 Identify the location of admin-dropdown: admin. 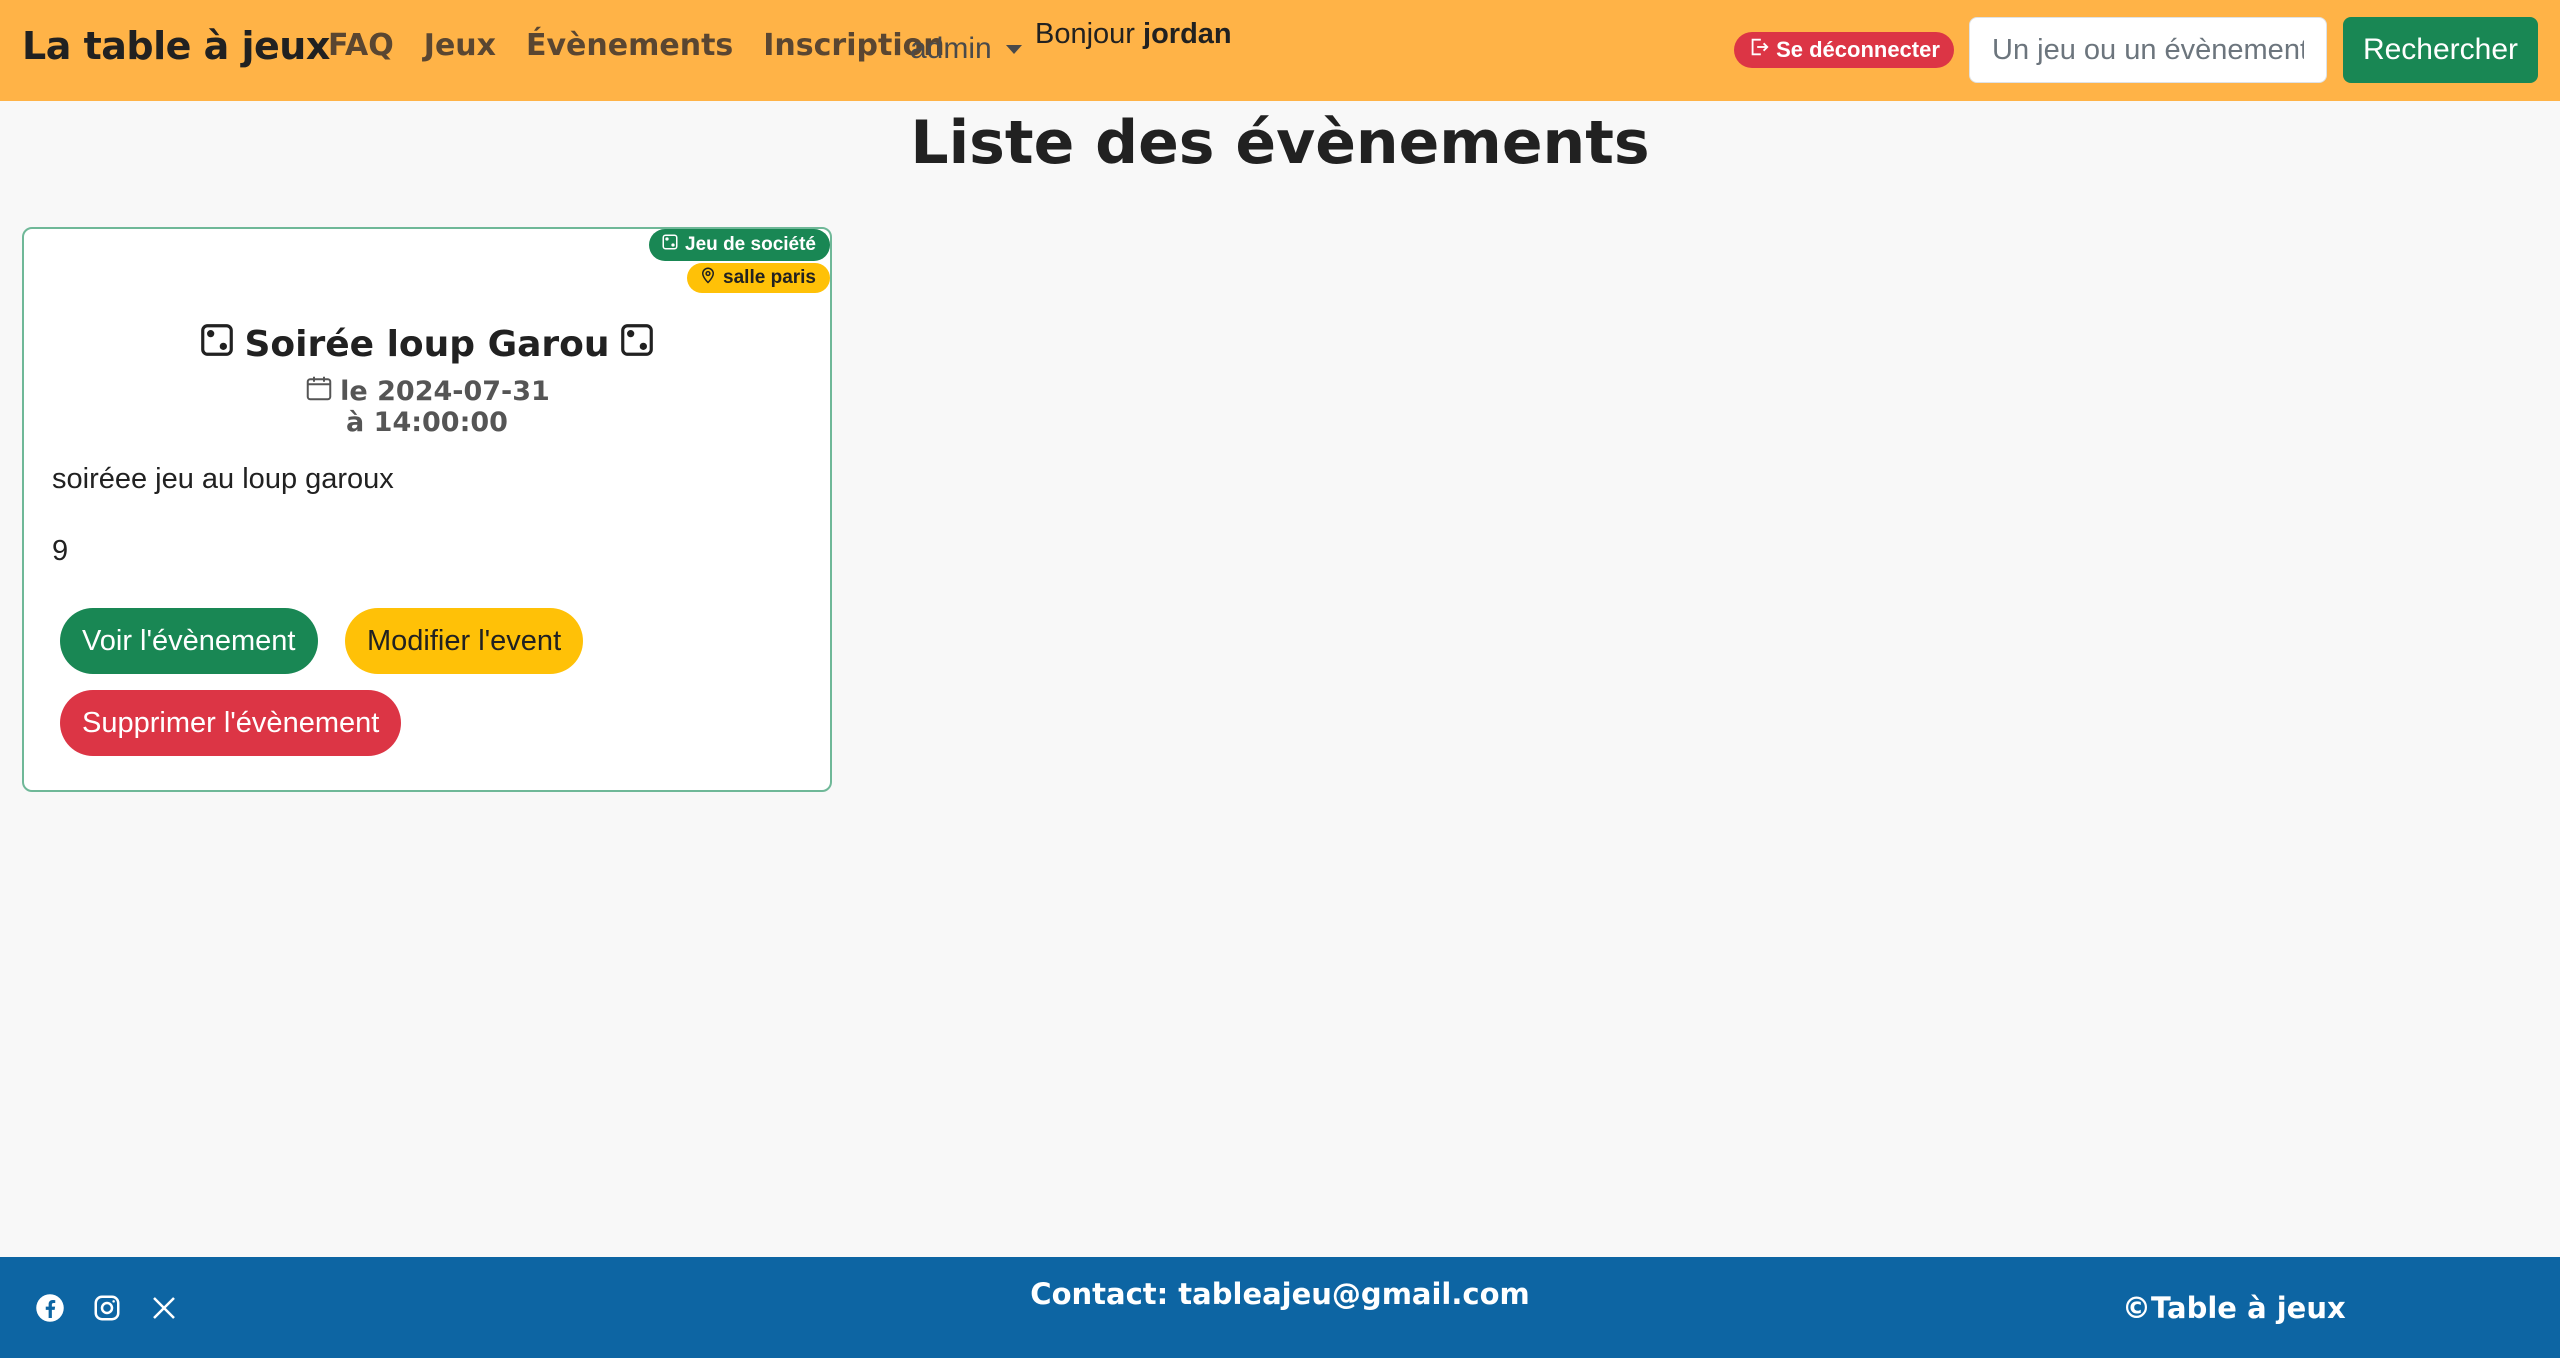
(966, 49).